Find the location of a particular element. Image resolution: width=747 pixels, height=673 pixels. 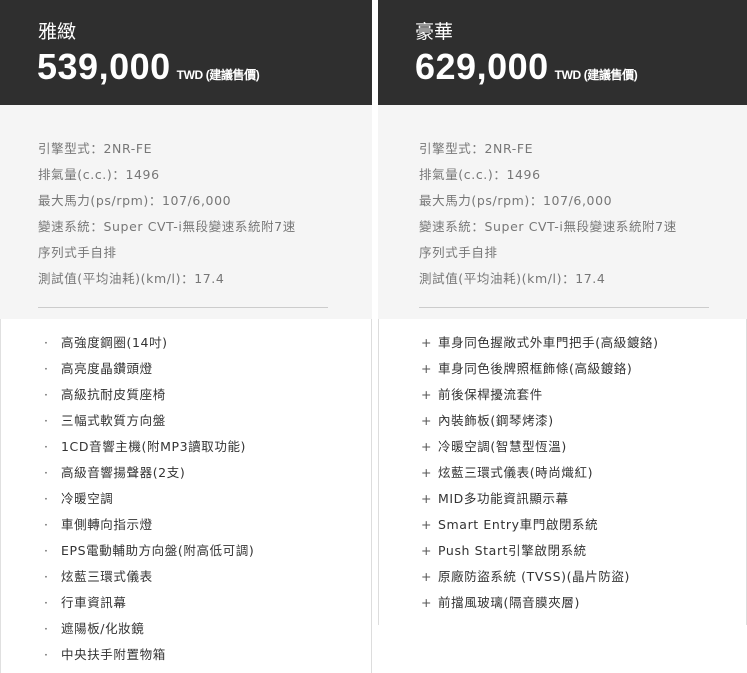

price-value: 539,000 is located at coordinates (104, 66).